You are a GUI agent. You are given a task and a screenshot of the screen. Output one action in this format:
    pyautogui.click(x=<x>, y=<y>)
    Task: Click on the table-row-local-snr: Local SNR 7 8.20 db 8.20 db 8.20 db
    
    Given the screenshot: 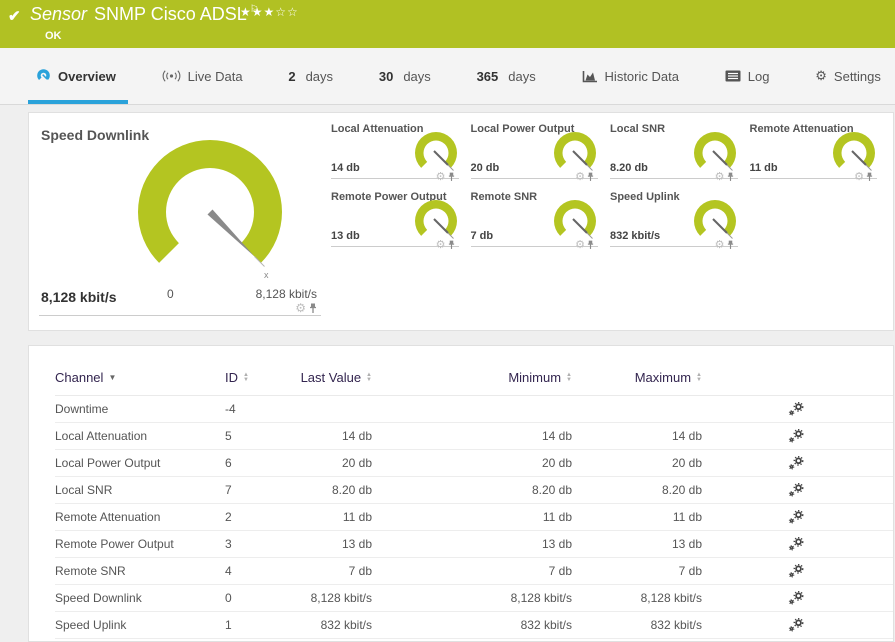 What is the action you would take?
    pyautogui.click(x=474, y=490)
    